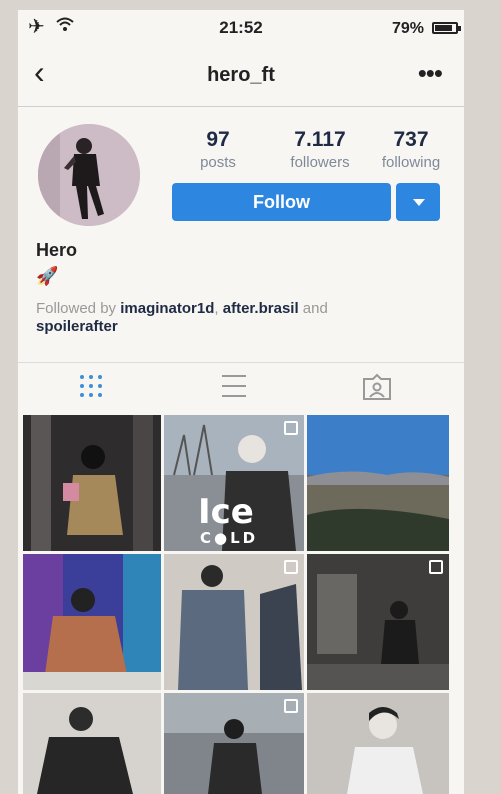 This screenshot has height=794, width=501. I want to click on more-options-icon: •••, so click(430, 73).